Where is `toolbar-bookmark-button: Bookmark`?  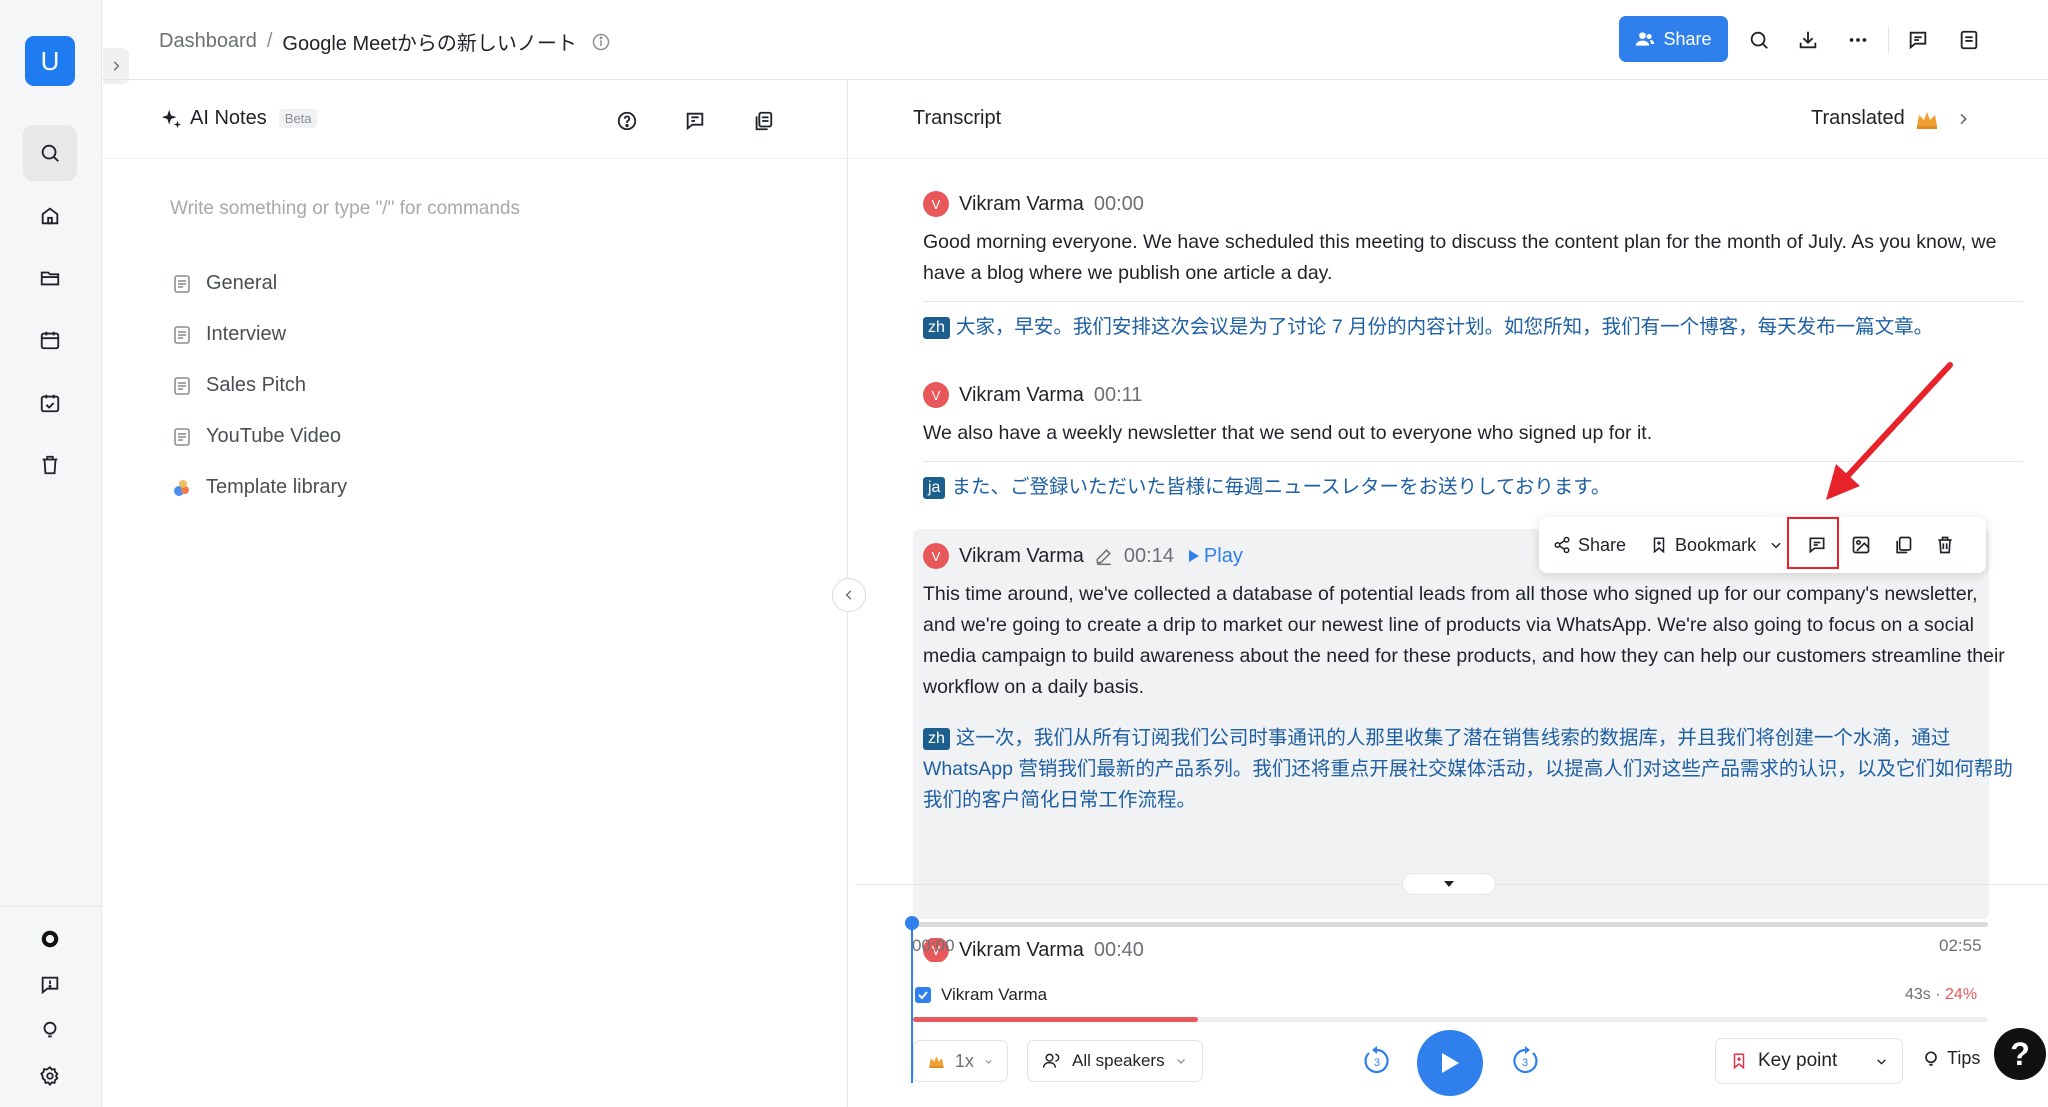 toolbar-bookmark-button: Bookmark is located at coordinates (1716, 545).